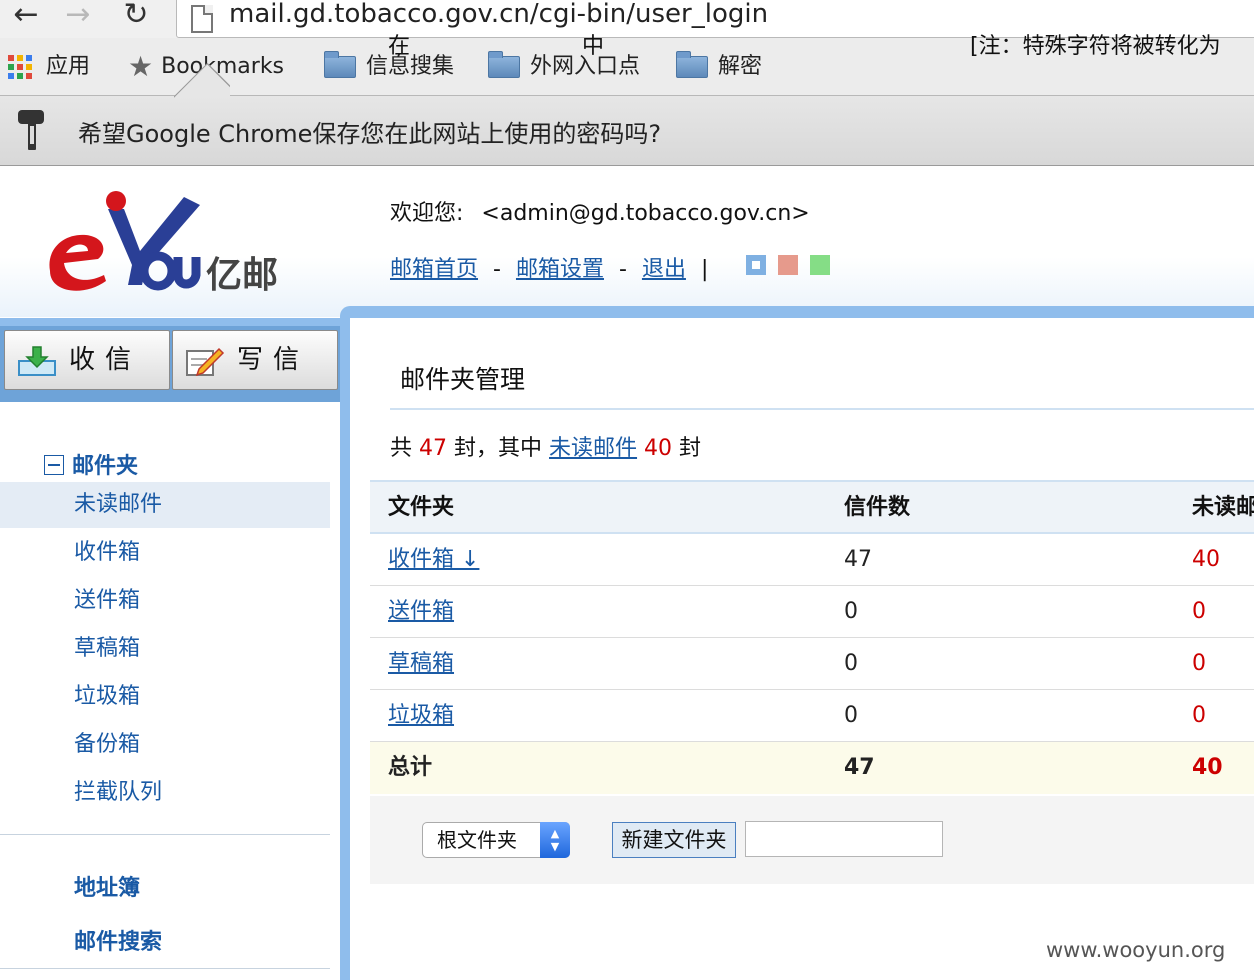 Image resolution: width=1254 pixels, height=980 pixels. Describe the element at coordinates (421, 612) in the screenshot. I see `folder-link-sent: 送件箱` at that location.